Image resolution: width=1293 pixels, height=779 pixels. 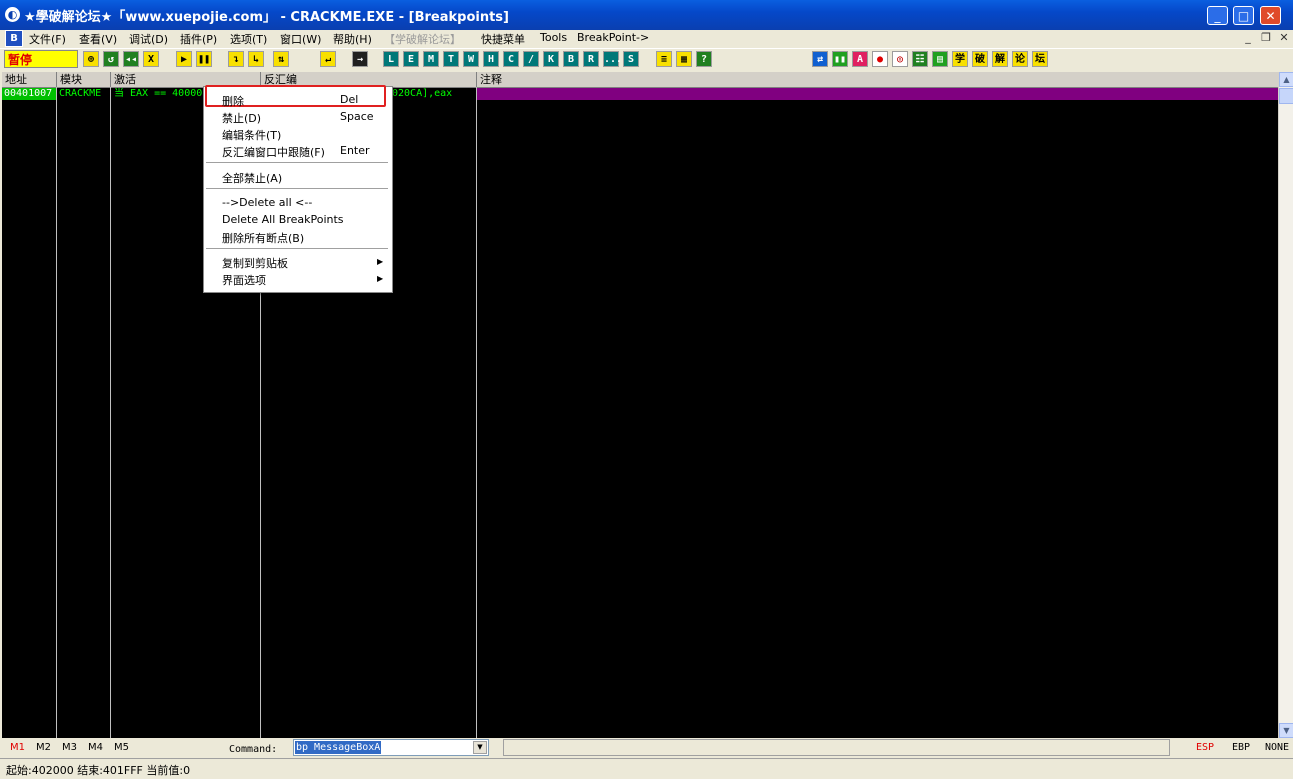 What do you see at coordinates (704, 59) in the screenshot?
I see `help-icon: ?` at bounding box center [704, 59].